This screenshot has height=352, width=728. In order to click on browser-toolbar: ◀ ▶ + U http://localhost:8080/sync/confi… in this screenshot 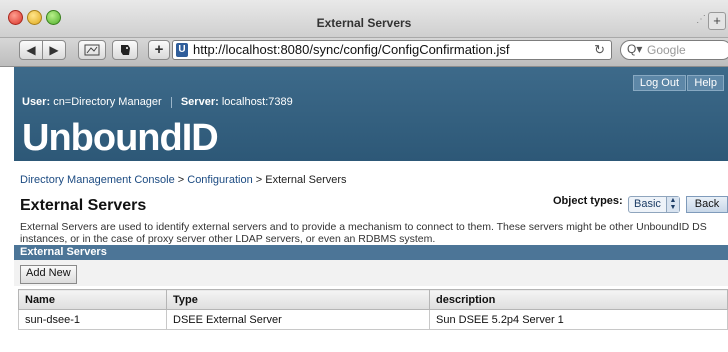, I will do `click(364, 52)`.